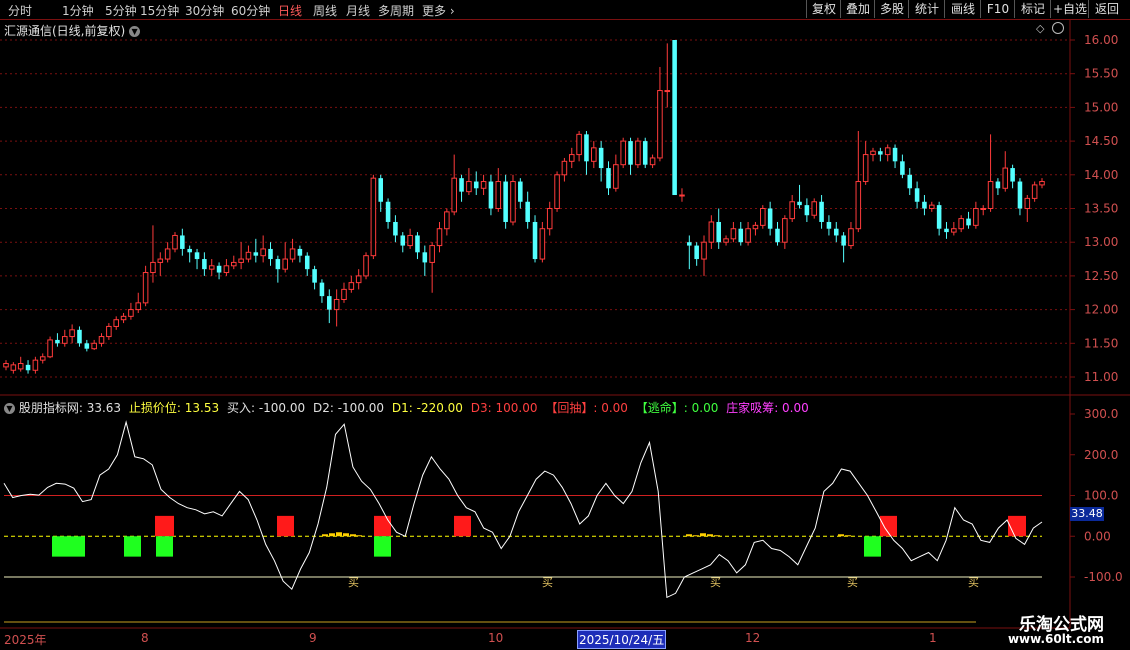 This screenshot has width=1130, height=650. I want to click on diamond-icon: ◇, so click(1040, 28).